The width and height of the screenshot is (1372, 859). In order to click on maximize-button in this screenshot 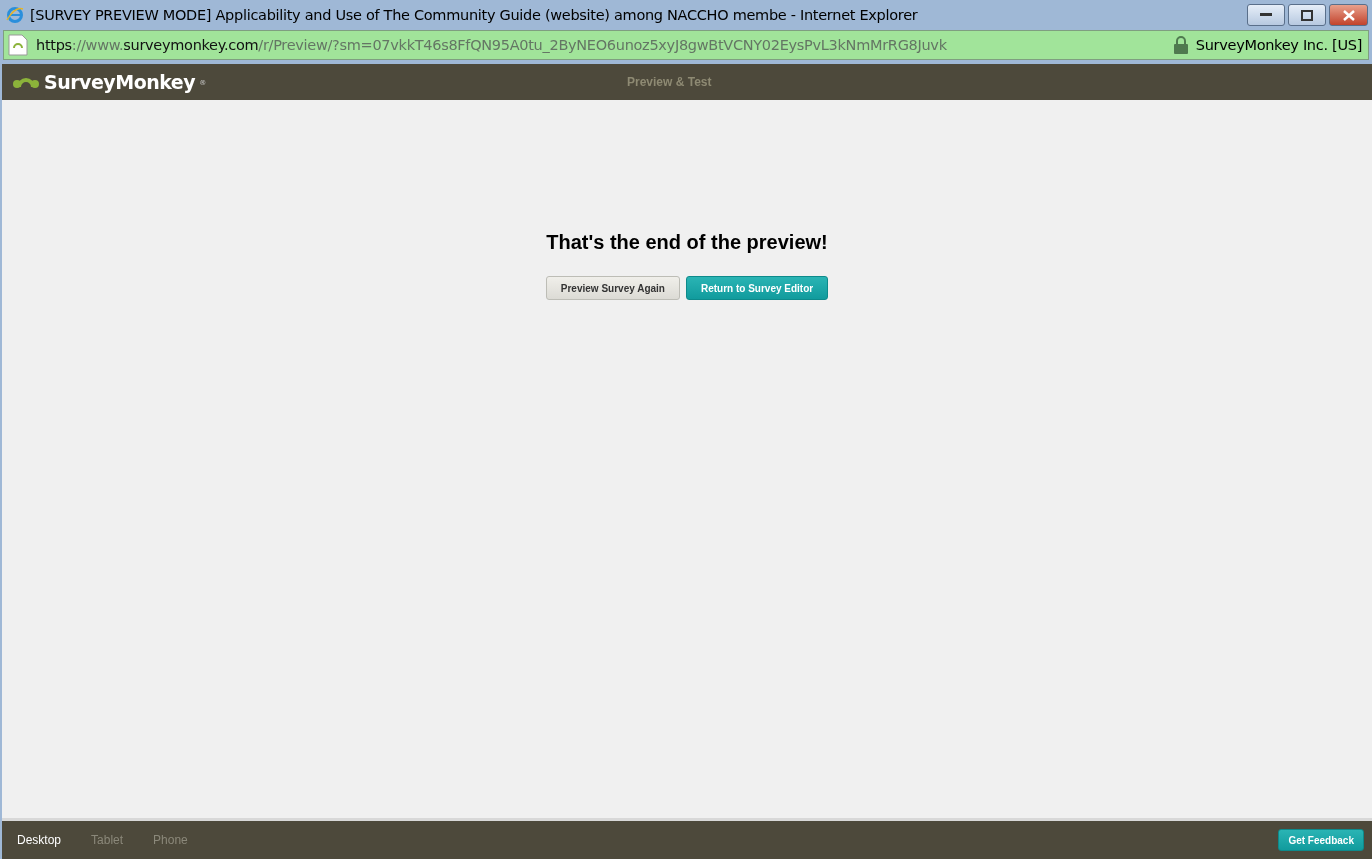, I will do `click(1307, 15)`.